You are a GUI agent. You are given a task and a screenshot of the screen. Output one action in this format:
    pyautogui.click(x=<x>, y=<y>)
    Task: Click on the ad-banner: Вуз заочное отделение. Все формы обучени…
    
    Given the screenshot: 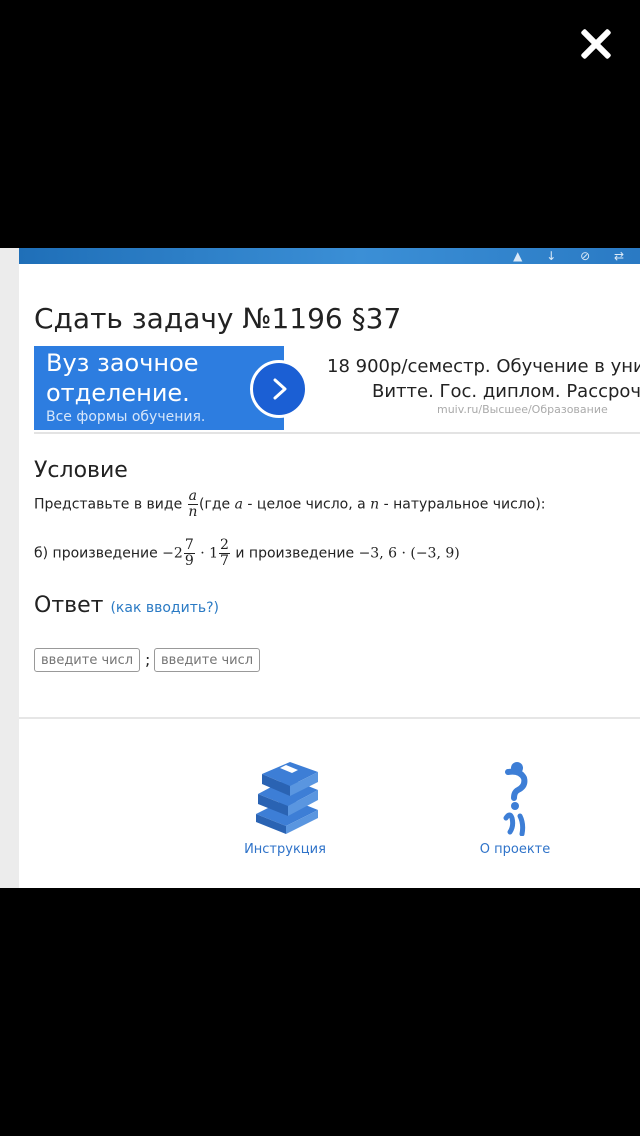 What is the action you would take?
    pyautogui.click(x=337, y=390)
    